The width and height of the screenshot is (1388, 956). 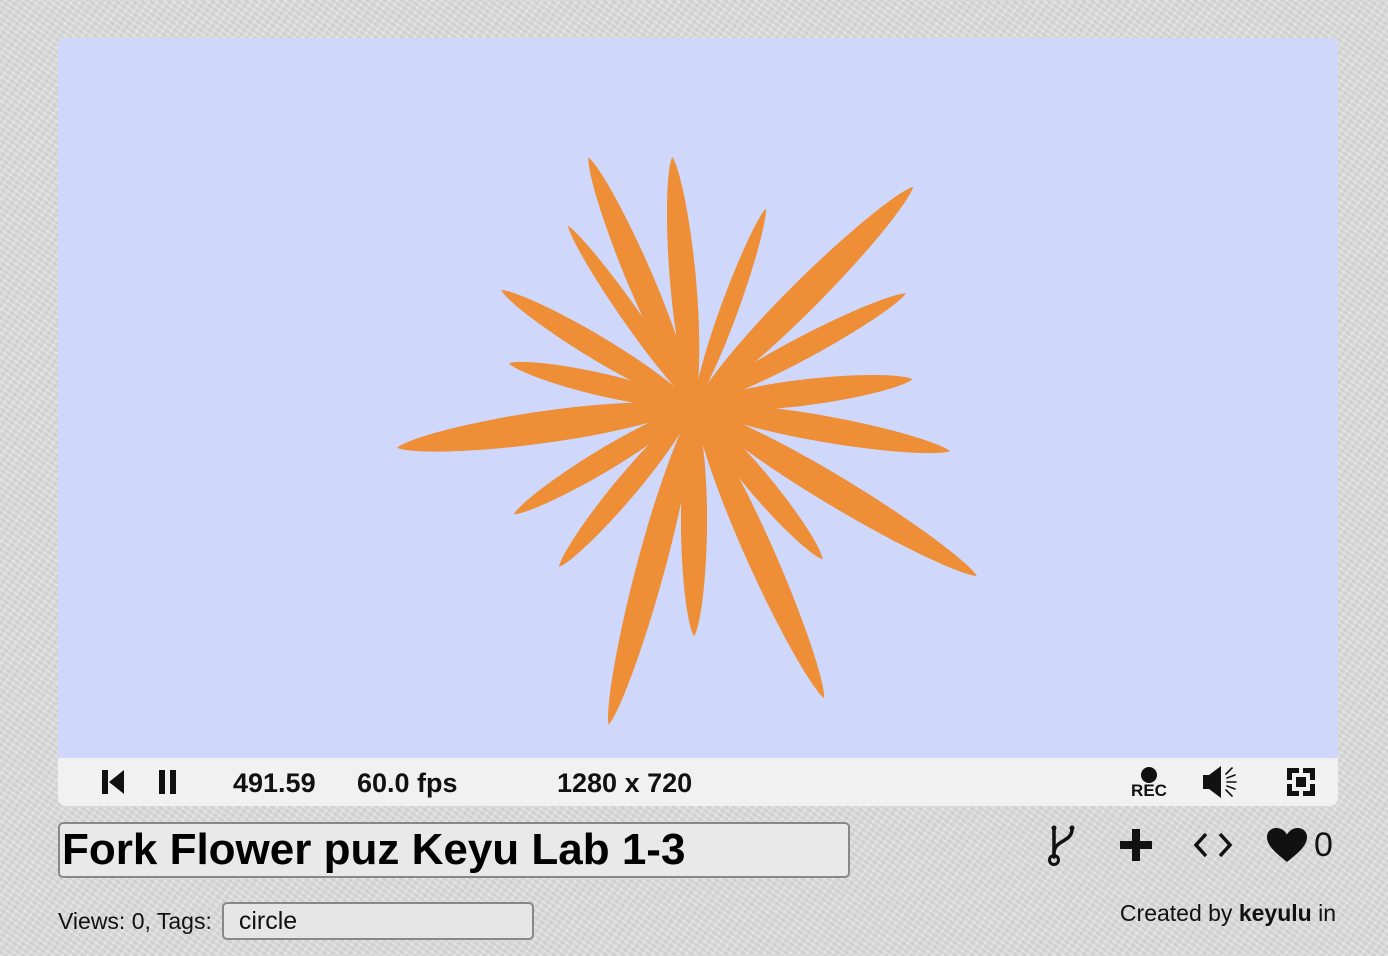 I want to click on pause-button, so click(x=168, y=782).